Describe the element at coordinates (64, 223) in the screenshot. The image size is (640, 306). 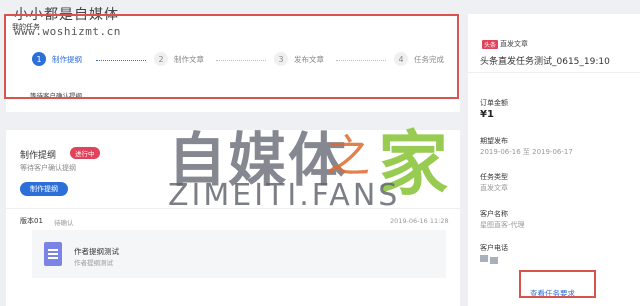
I see `version-status: 待确认` at that location.